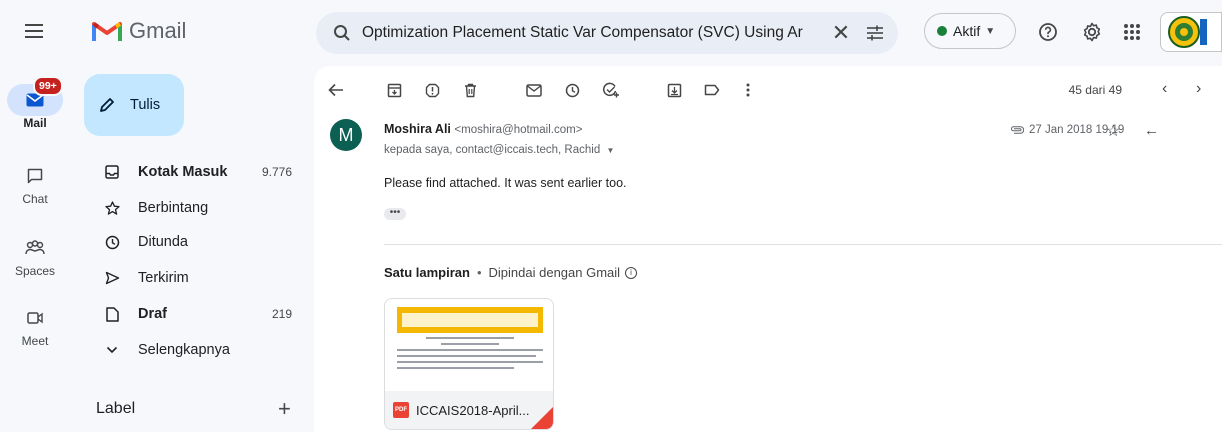 This screenshot has height=432, width=1222. Describe the element at coordinates (712, 90) in the screenshot. I see `label-icon` at that location.